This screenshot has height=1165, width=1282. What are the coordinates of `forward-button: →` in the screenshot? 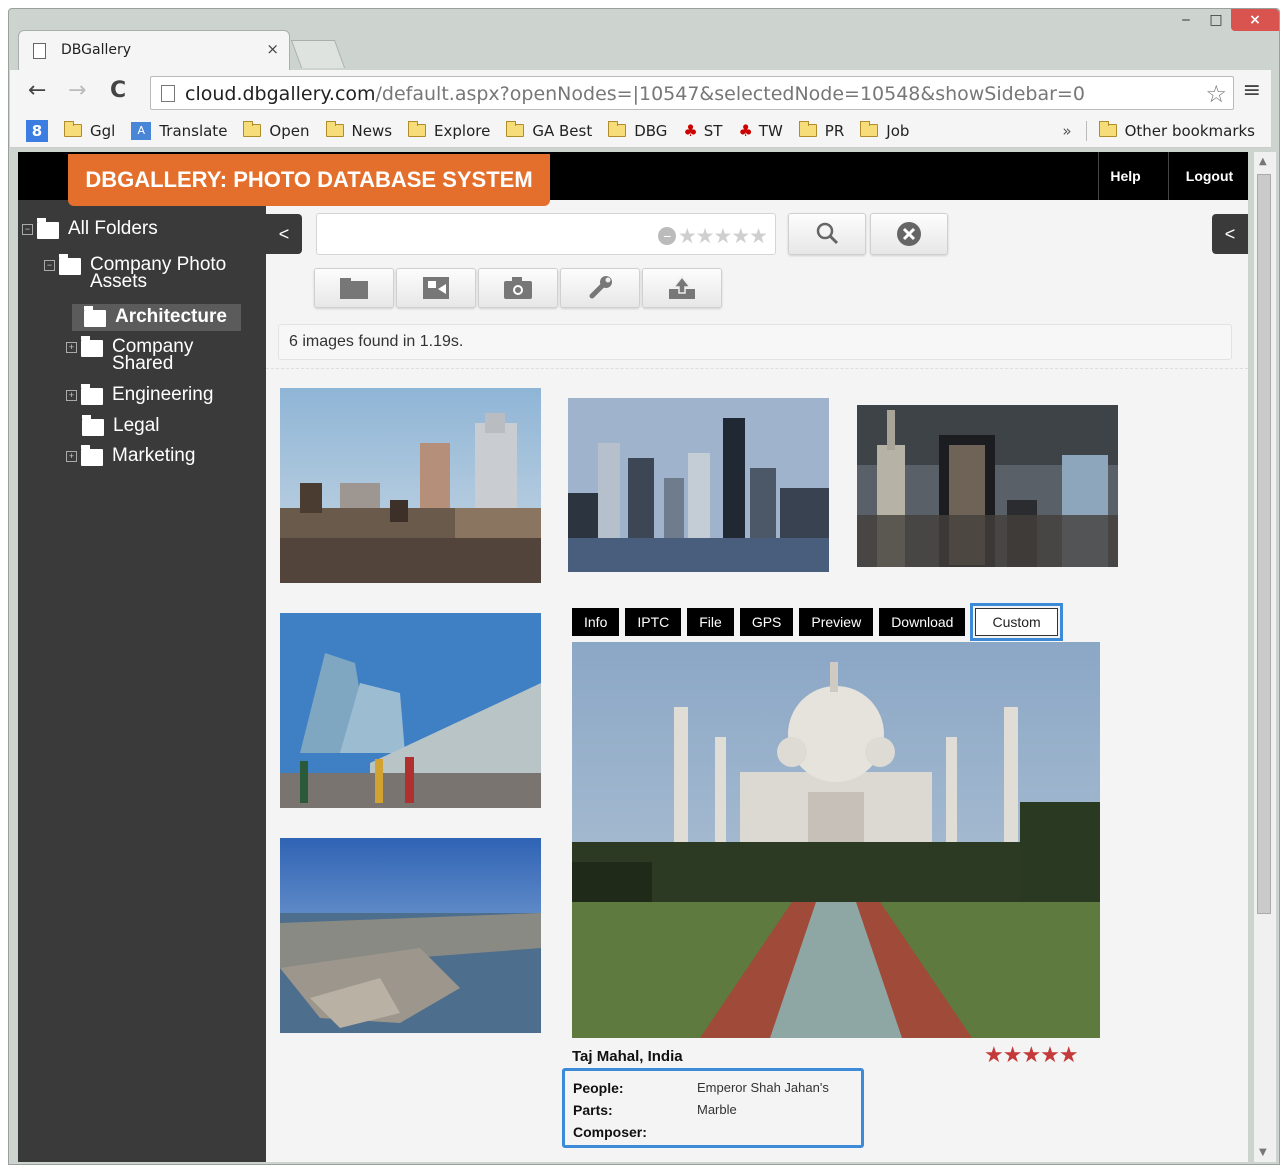 It's located at (77, 90).